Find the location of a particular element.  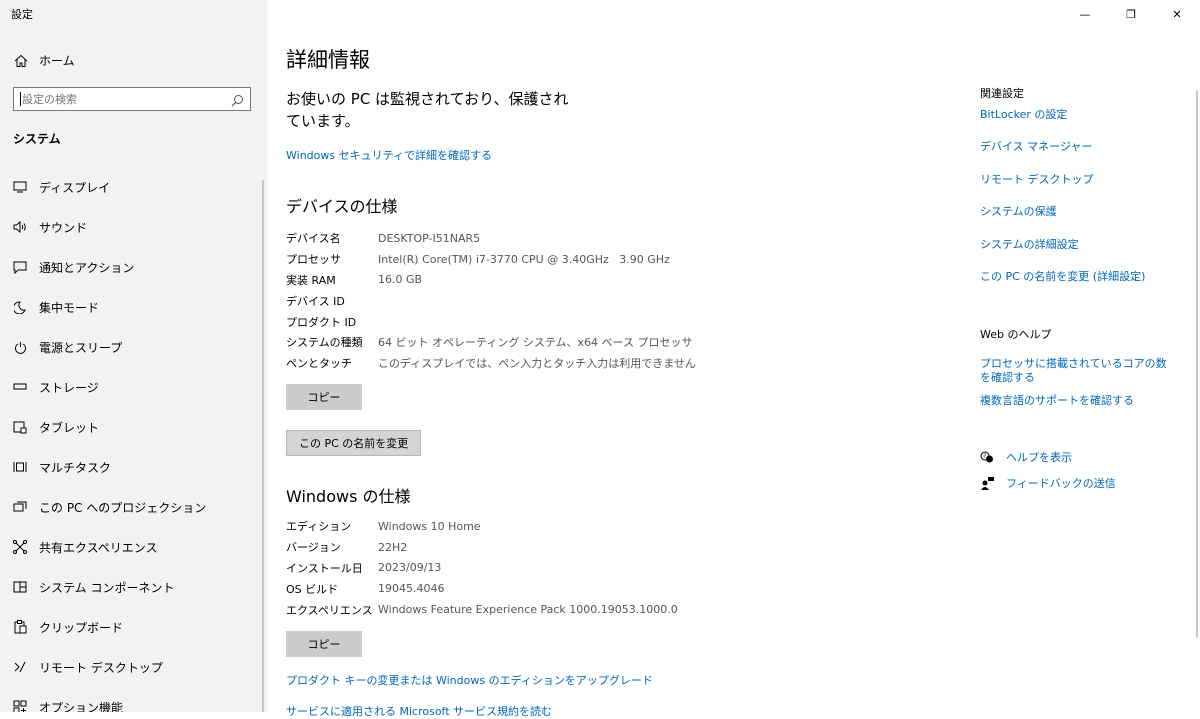

sidebar-item-projection: この PC へのプロジェクション is located at coordinates (131, 507).